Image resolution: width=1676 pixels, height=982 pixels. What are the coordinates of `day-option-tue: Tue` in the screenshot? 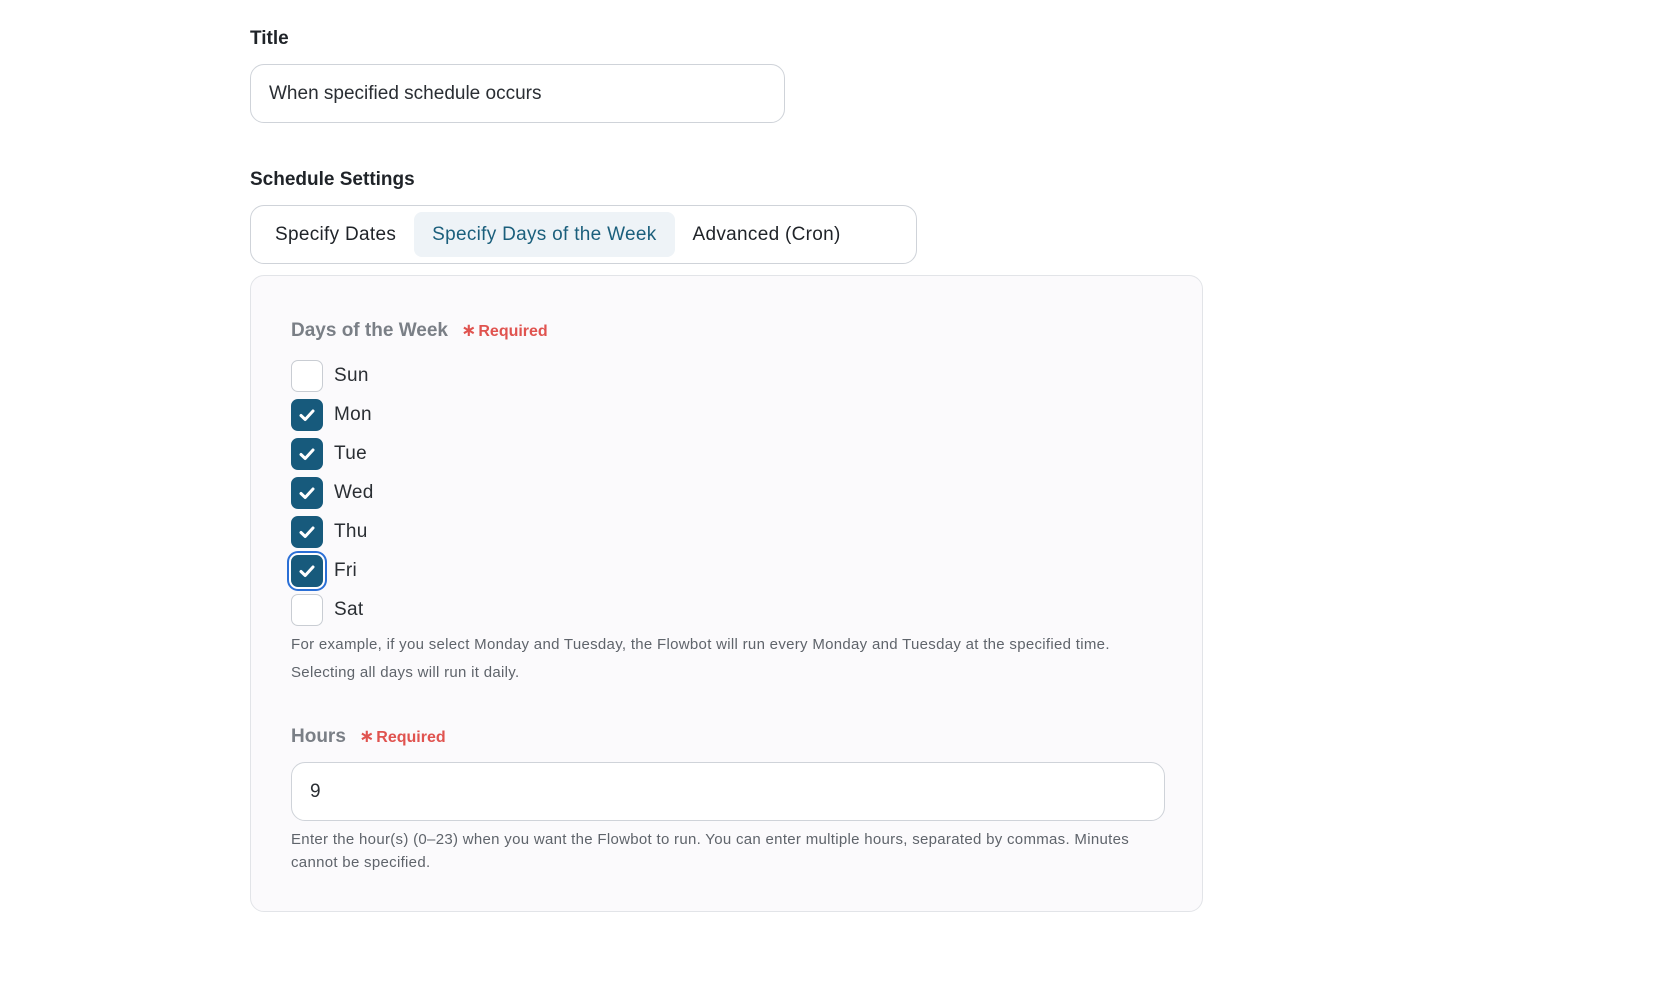 It's located at (332, 453).